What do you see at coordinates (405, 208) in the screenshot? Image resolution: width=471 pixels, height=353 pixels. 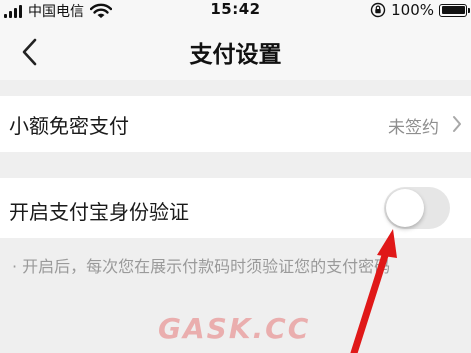 I see `toggle-knob` at bounding box center [405, 208].